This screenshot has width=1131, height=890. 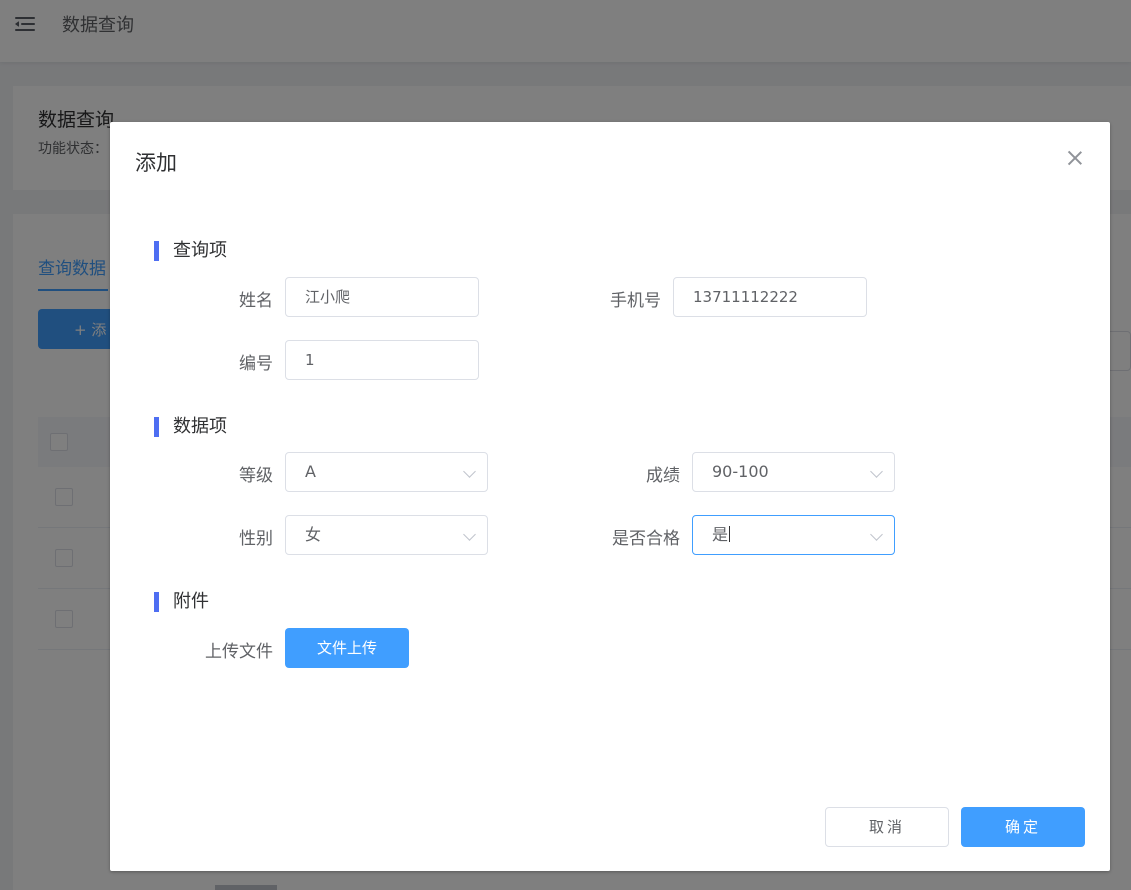 What do you see at coordinates (730, 534) in the screenshot?
I see `text-cursor` at bounding box center [730, 534].